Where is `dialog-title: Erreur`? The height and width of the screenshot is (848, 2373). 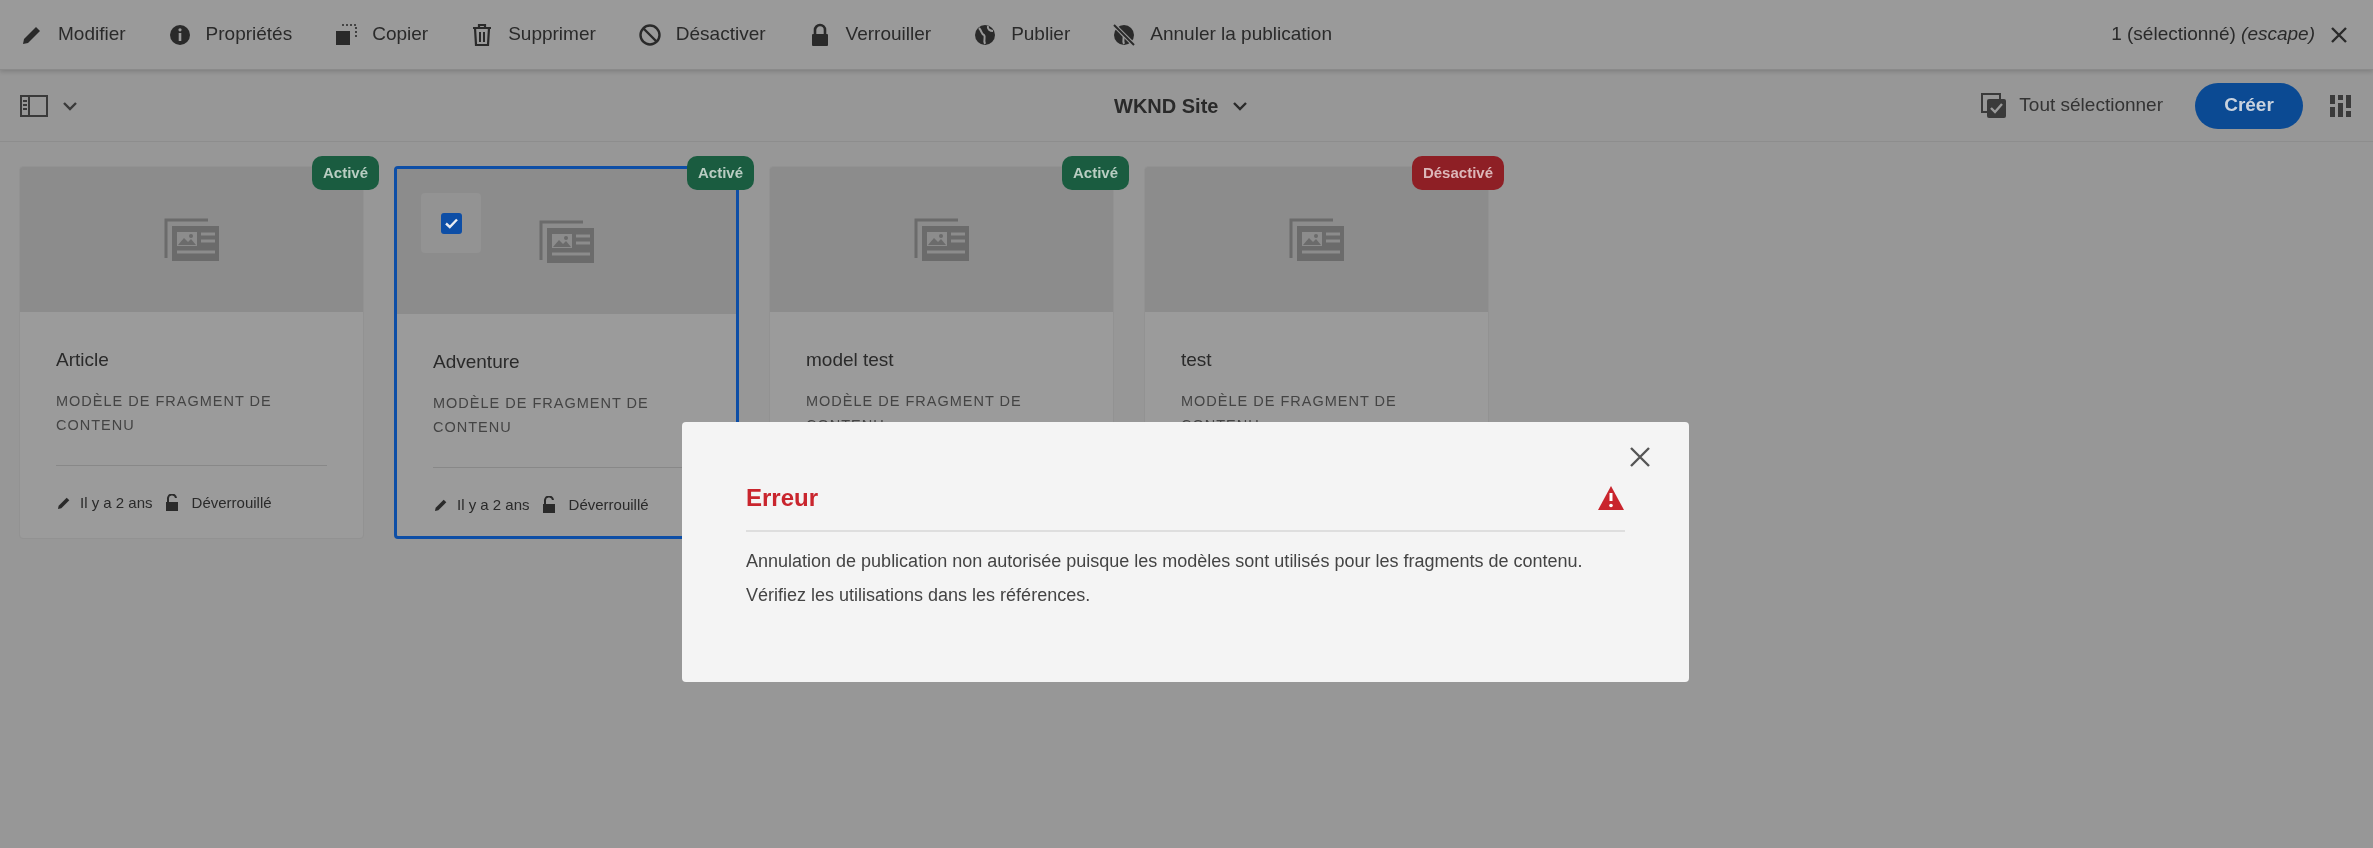
dialog-title: Erreur is located at coordinates (782, 498).